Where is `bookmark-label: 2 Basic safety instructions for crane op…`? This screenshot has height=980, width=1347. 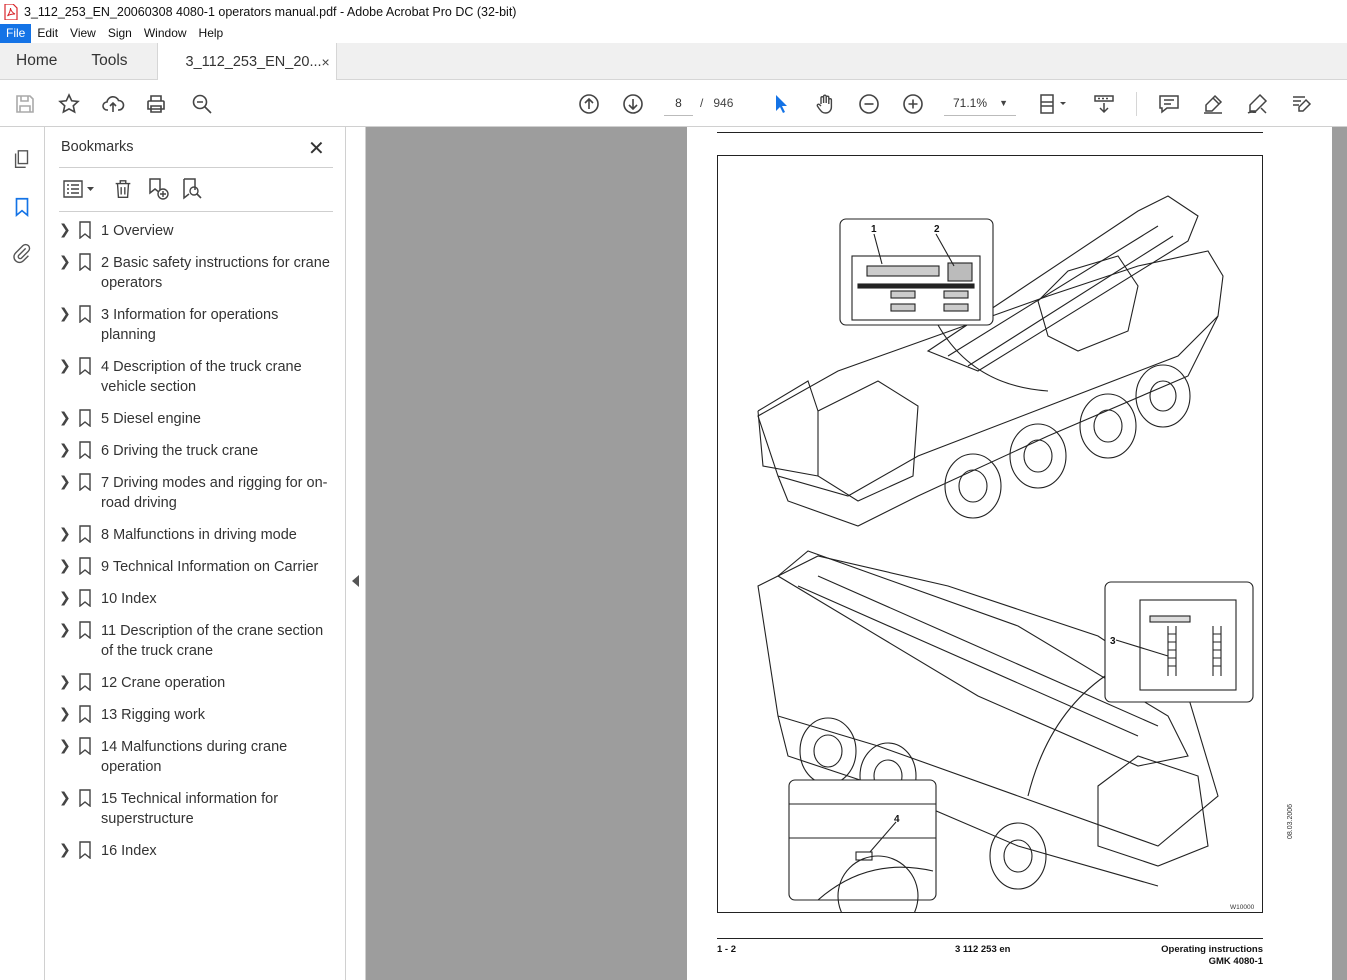
bookmark-label: 2 Basic safety instructions for crane op… is located at coordinates (215, 273).